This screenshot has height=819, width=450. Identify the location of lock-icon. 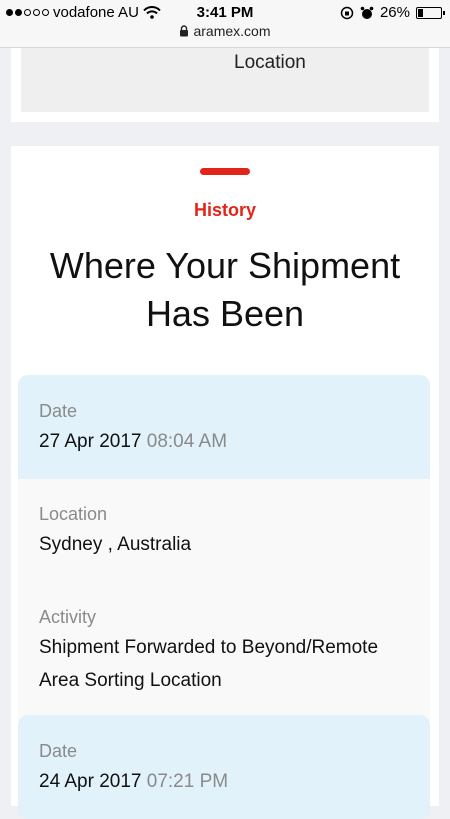
(184, 31).